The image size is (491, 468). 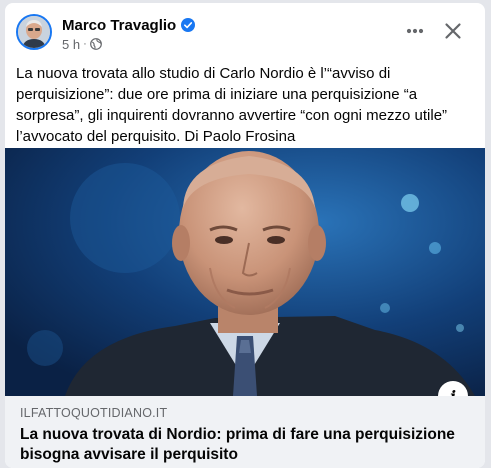 What do you see at coordinates (34, 32) in the screenshot?
I see `author-avatar` at bounding box center [34, 32].